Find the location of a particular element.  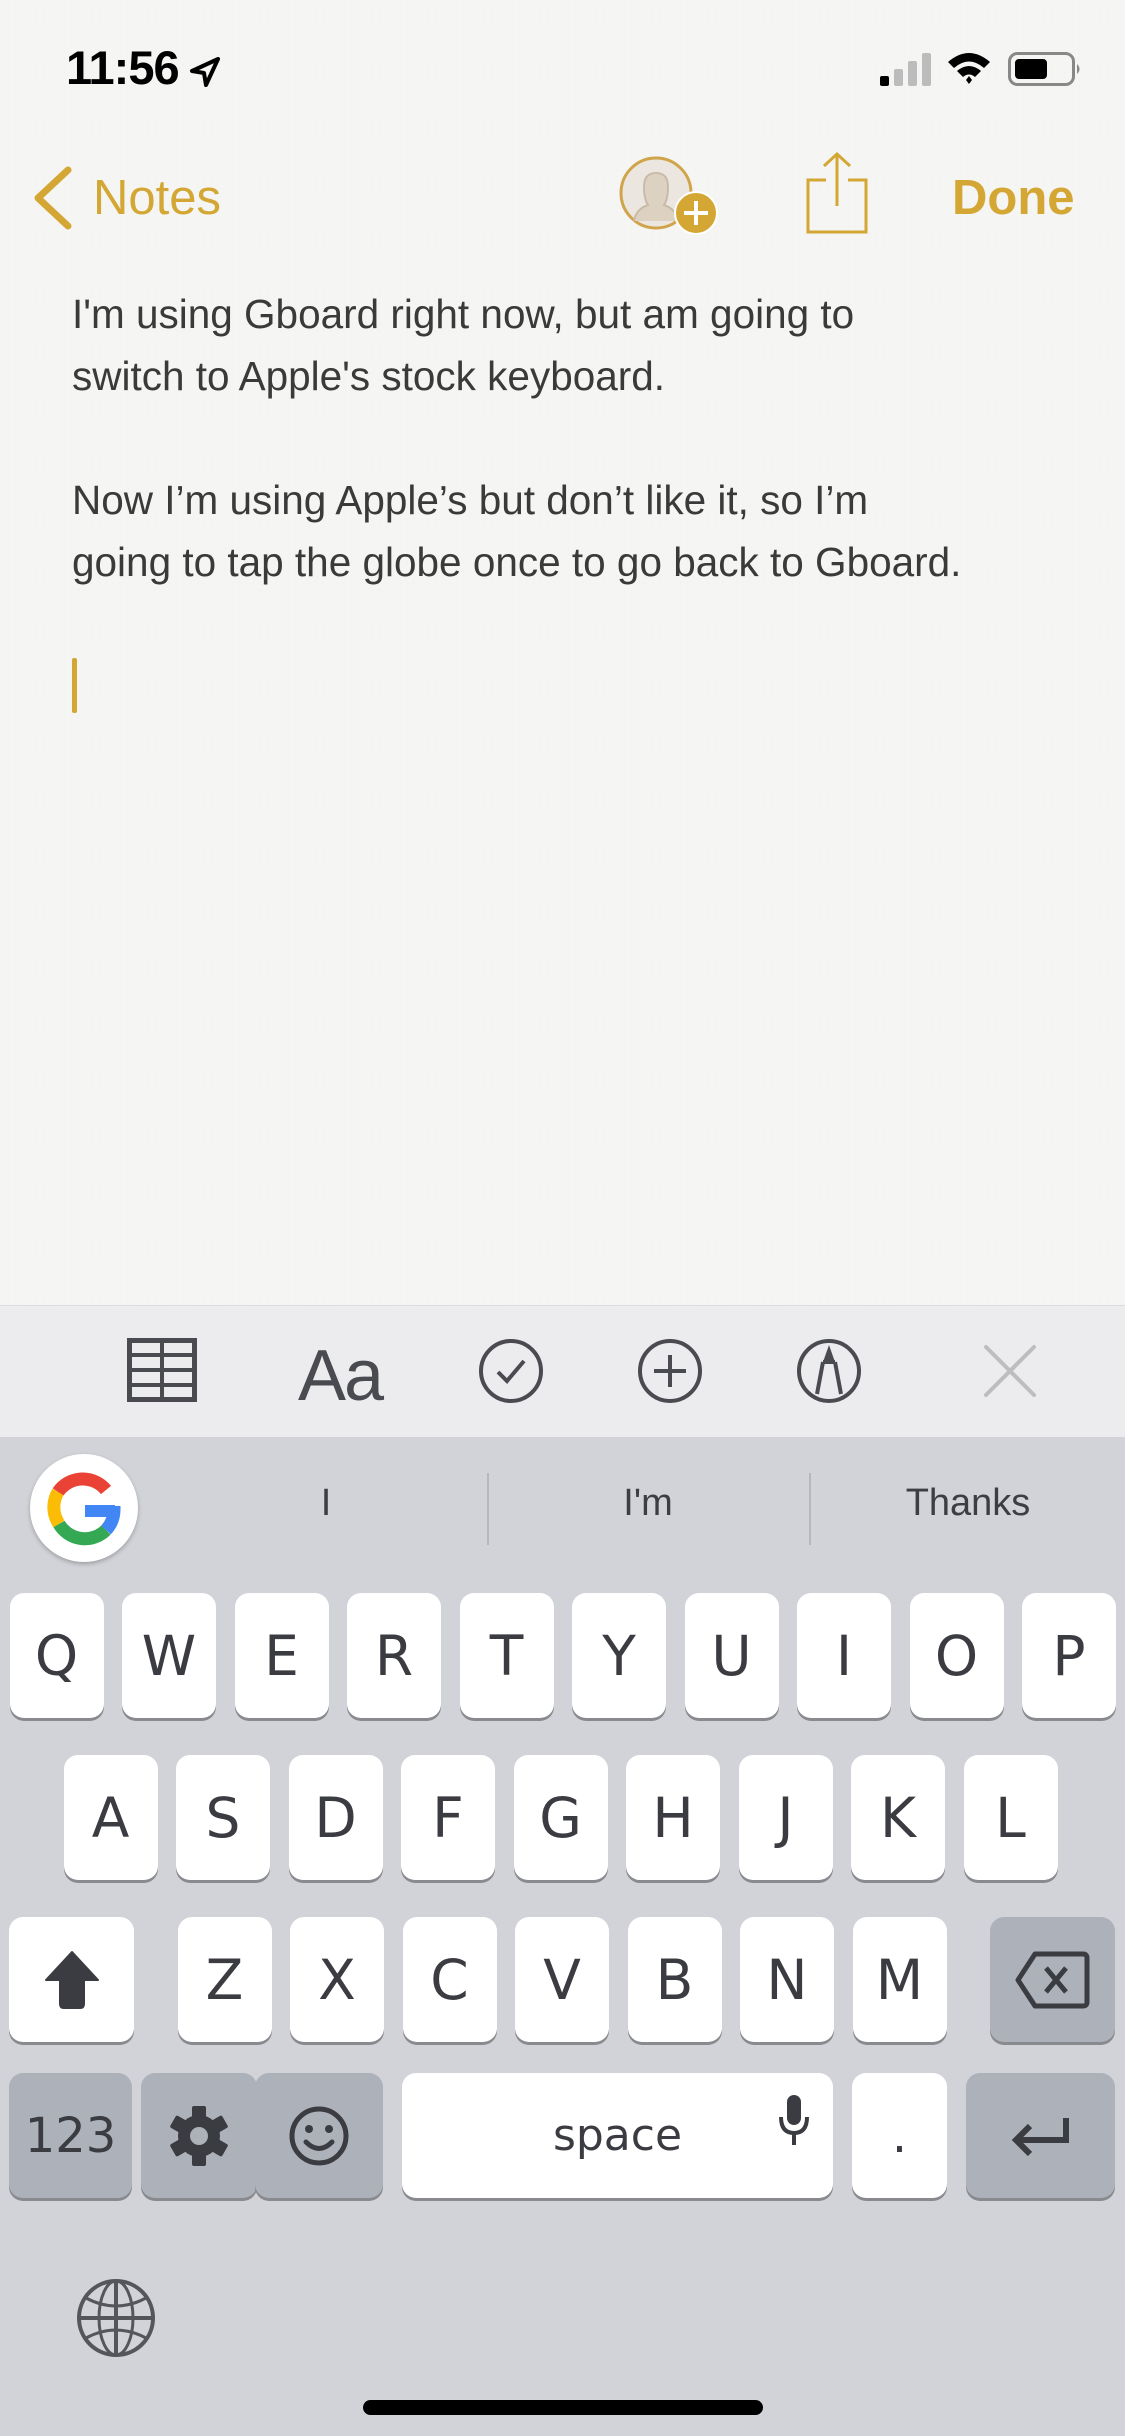

key-label: F is located at coordinates (448, 1817).